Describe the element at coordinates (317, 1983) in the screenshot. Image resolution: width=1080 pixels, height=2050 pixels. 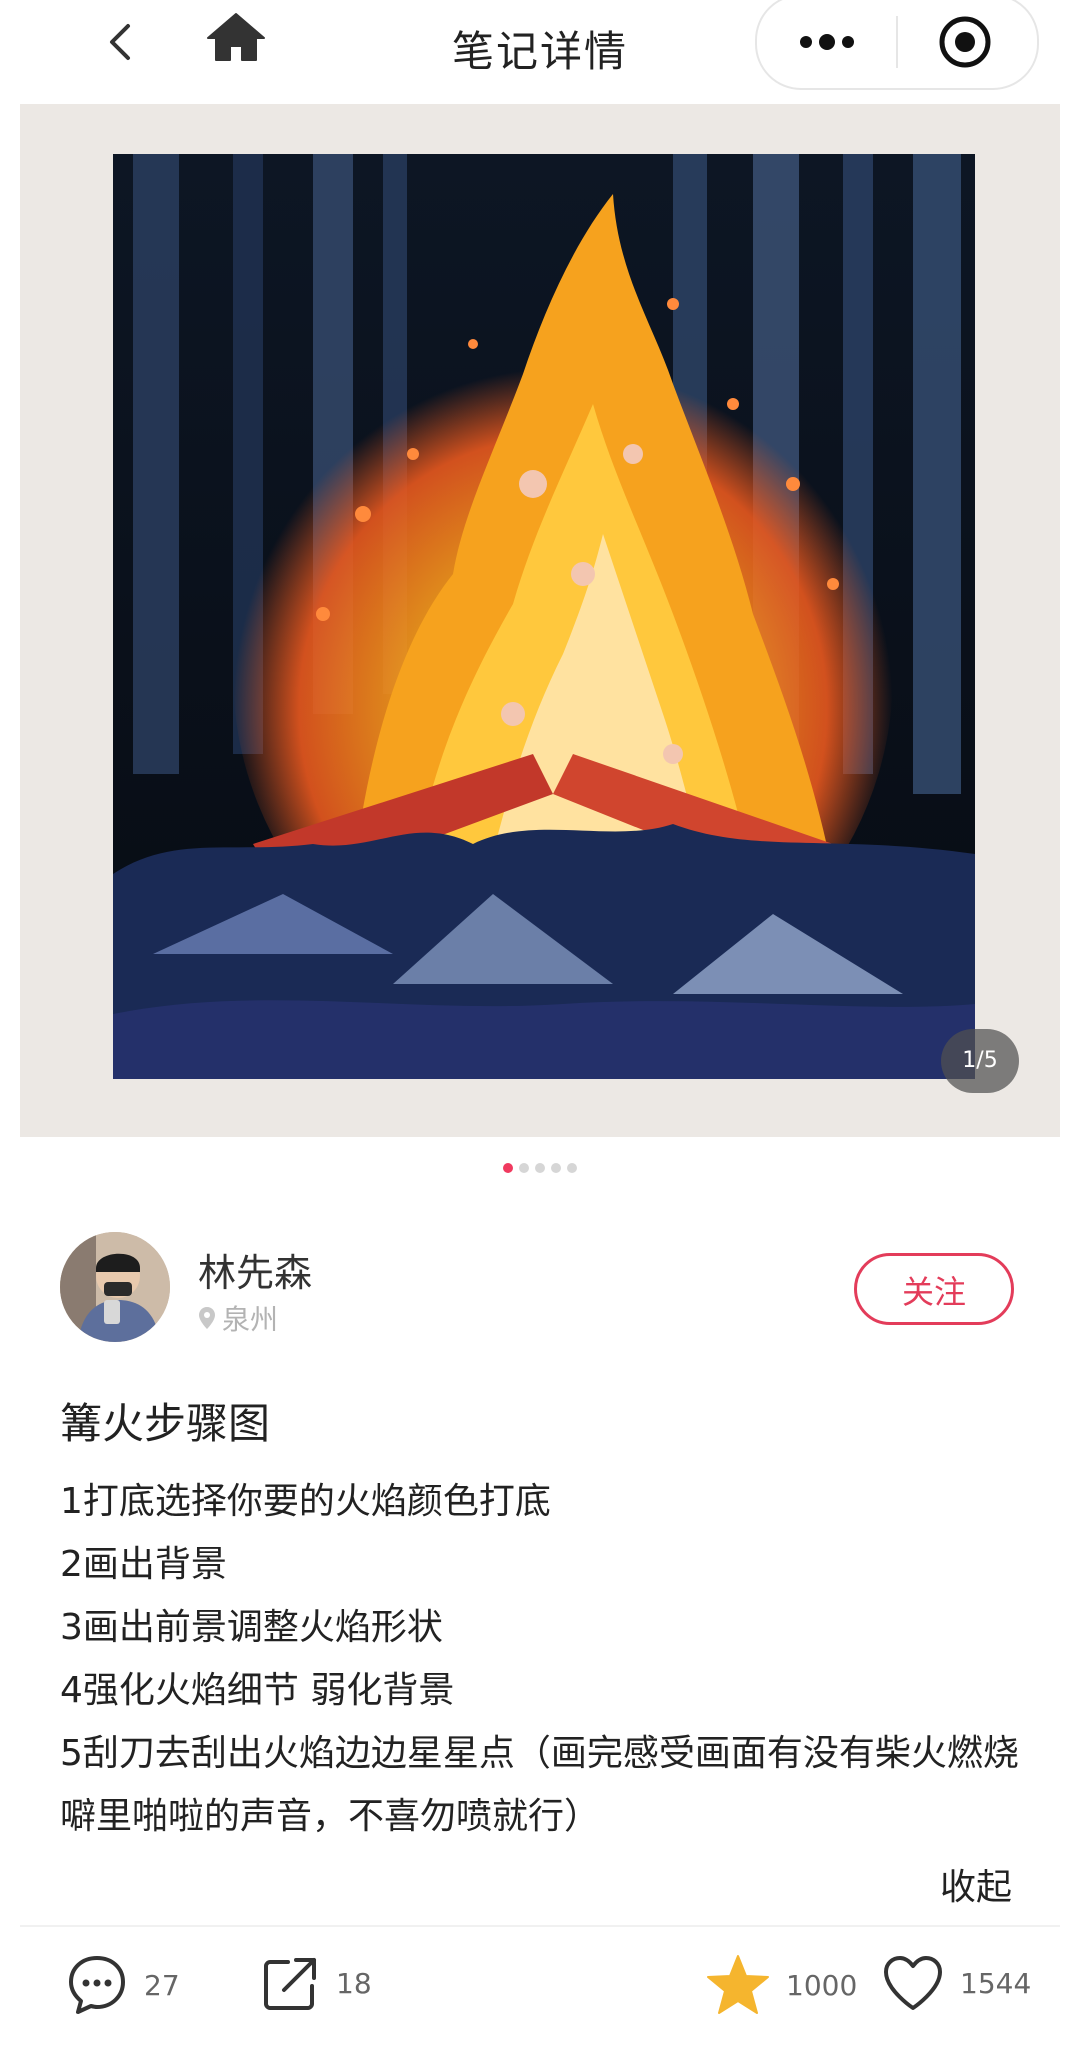
I see `share-action: 18` at that location.